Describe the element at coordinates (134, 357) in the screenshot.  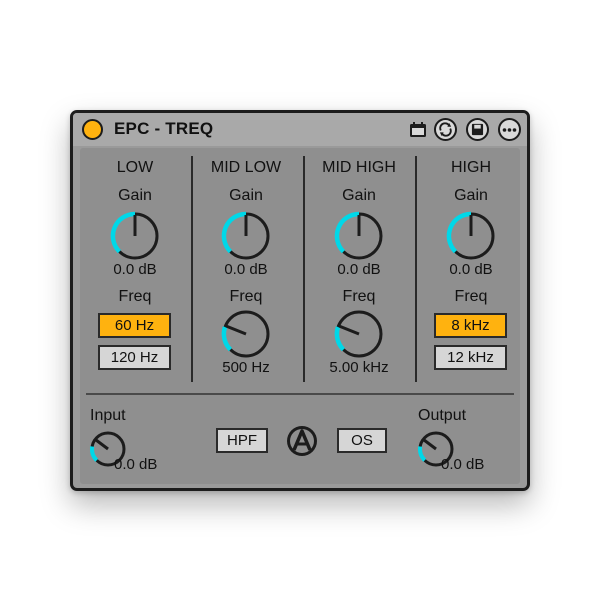
I see `freq-option-120hz: 120 Hz` at that location.